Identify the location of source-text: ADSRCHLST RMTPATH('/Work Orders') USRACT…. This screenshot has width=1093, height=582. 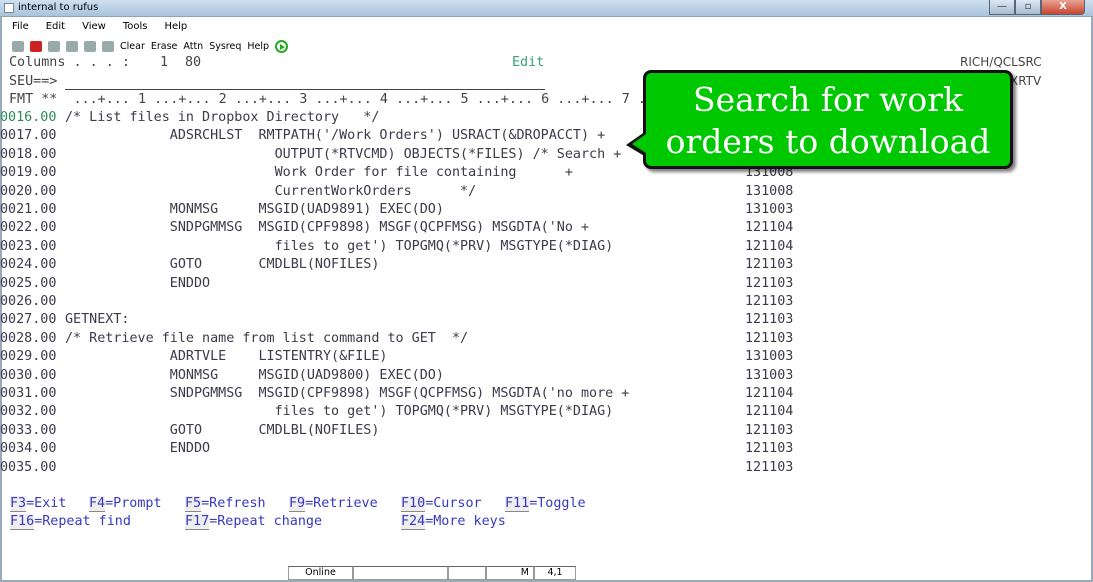
(335, 135).